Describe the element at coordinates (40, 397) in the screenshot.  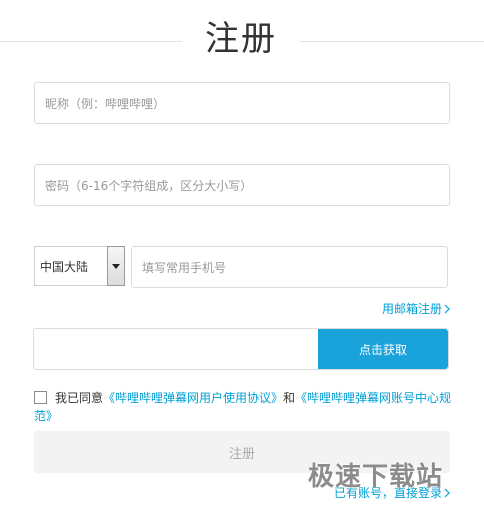
I see `agreement-checkbox` at that location.